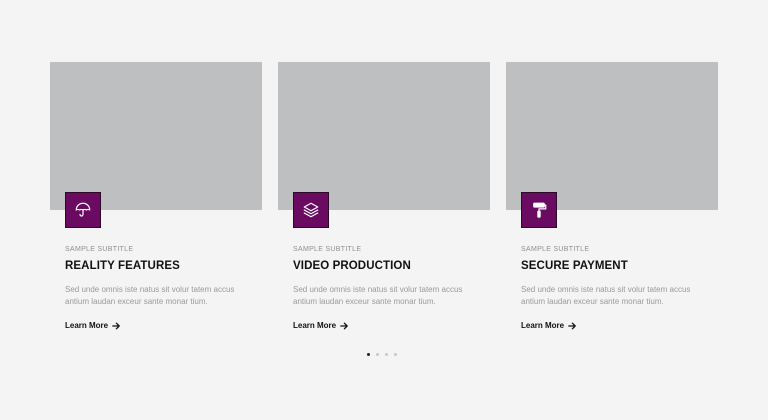 The height and width of the screenshot is (420, 768). I want to click on card-title: SECURE PAYMENT, so click(574, 266).